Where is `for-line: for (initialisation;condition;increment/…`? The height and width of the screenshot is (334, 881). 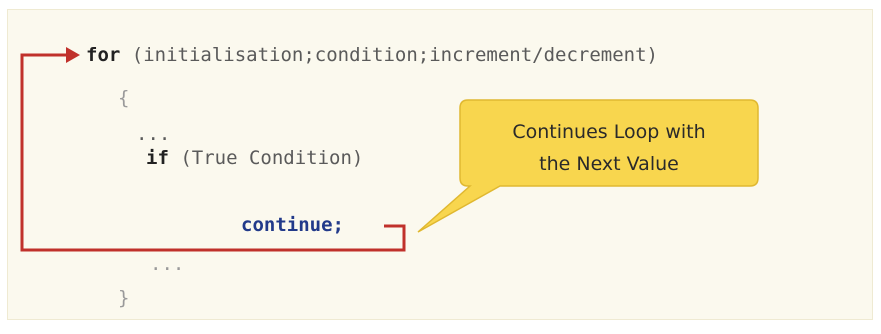
for-line: for (initialisation;condition;increment/… is located at coordinates (372, 55).